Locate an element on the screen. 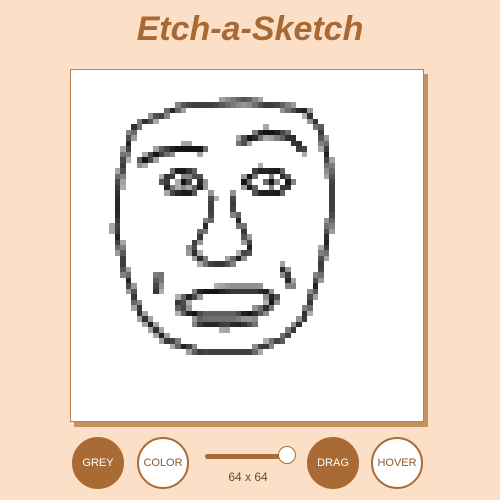 Image resolution: width=500 pixels, height=500 pixels. grey-mode-button: GREY is located at coordinates (98, 463).